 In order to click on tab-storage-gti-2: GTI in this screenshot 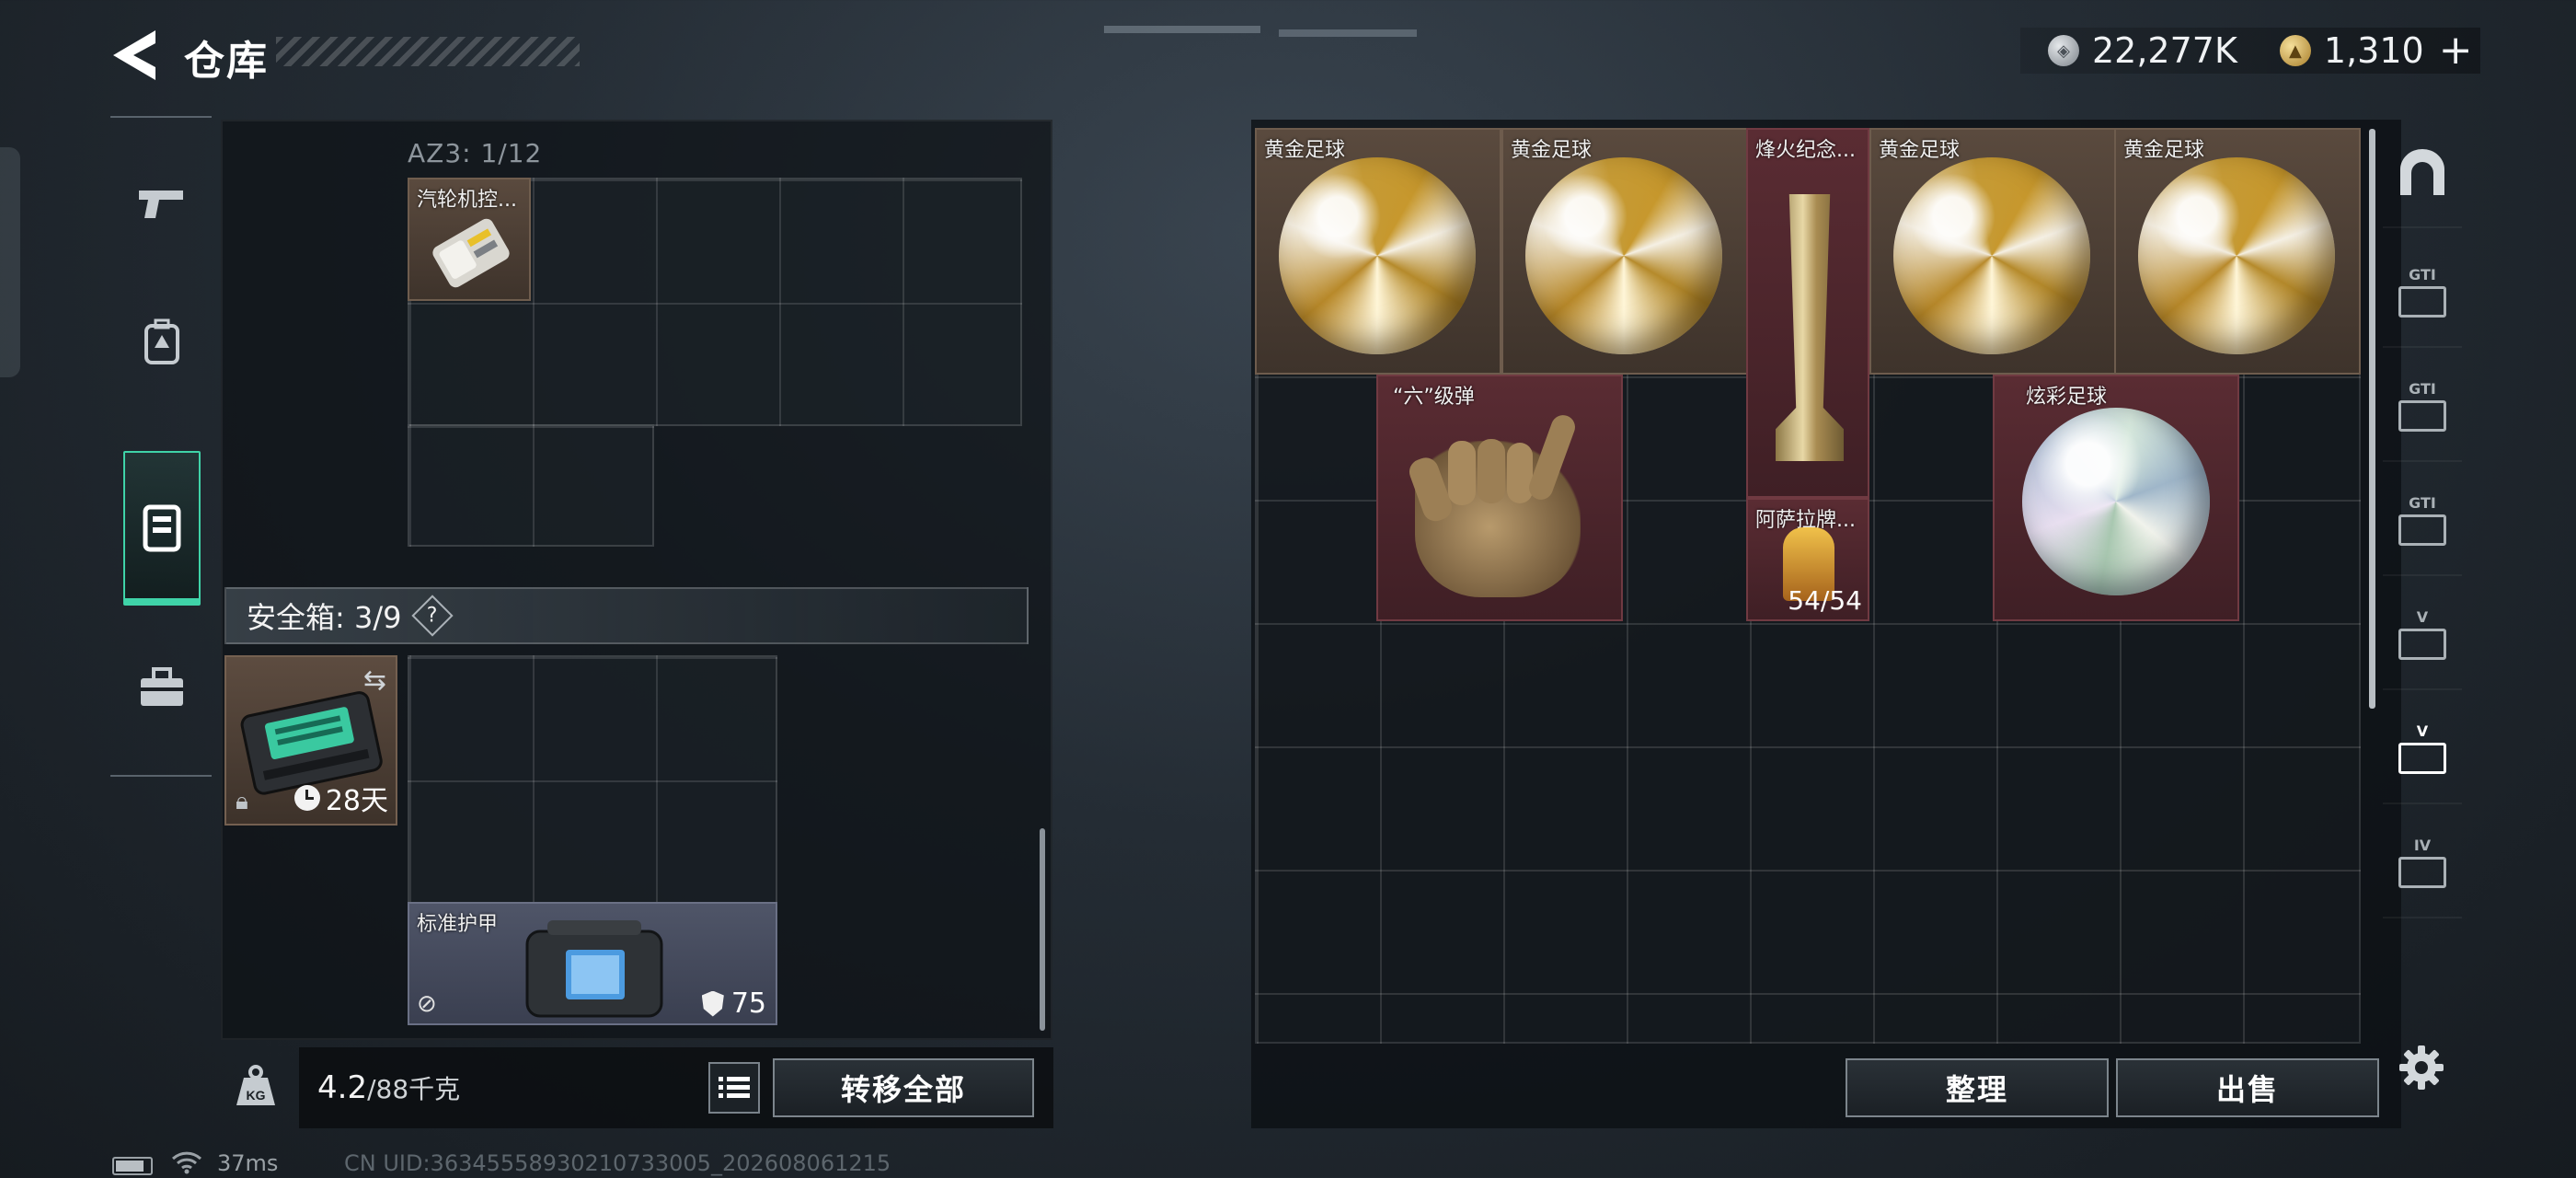, I will do `click(2422, 407)`.